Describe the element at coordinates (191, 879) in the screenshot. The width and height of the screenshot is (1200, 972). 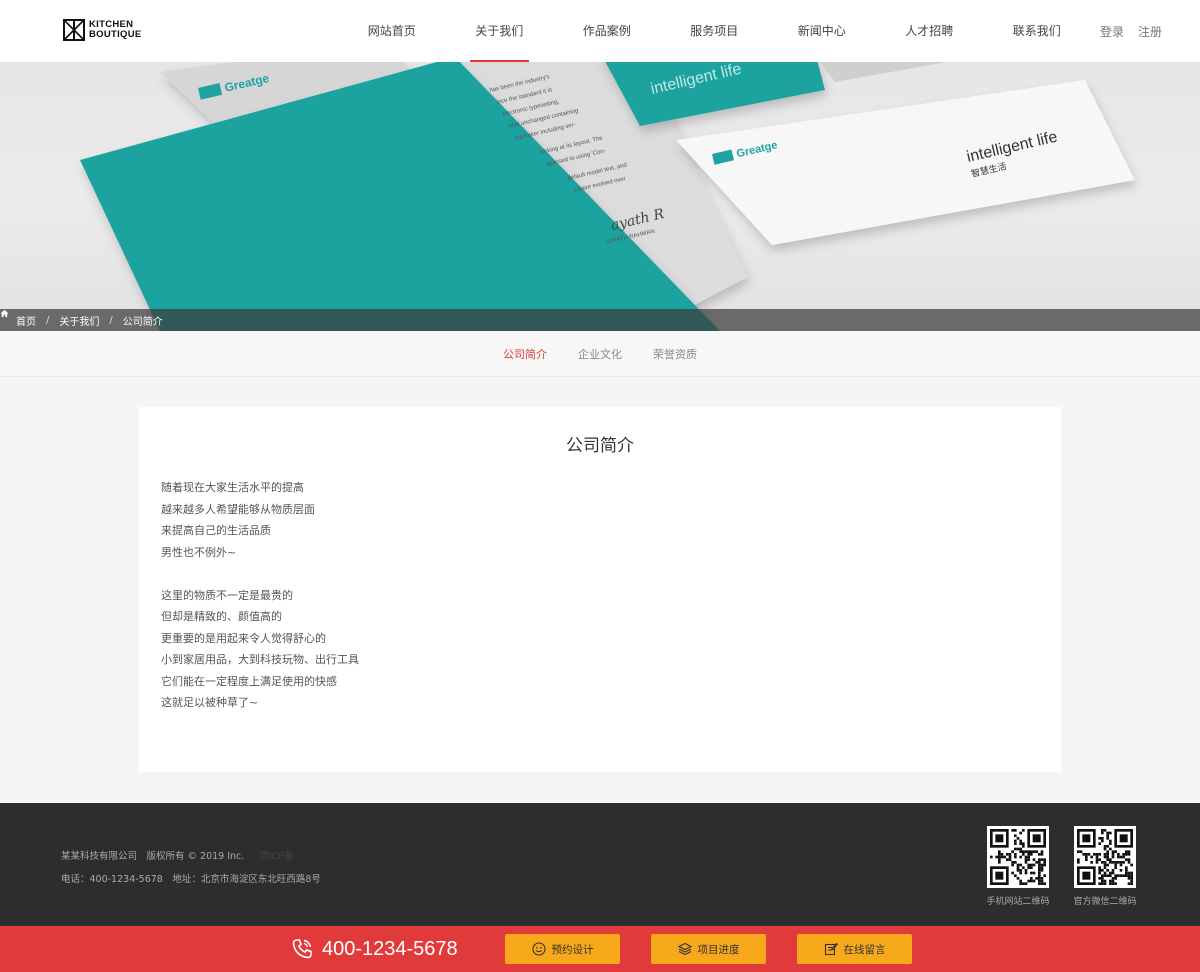
I see `footer-contact: 电话：400-1234-5678 地址：北京市海淀区东北旺西路8号` at that location.